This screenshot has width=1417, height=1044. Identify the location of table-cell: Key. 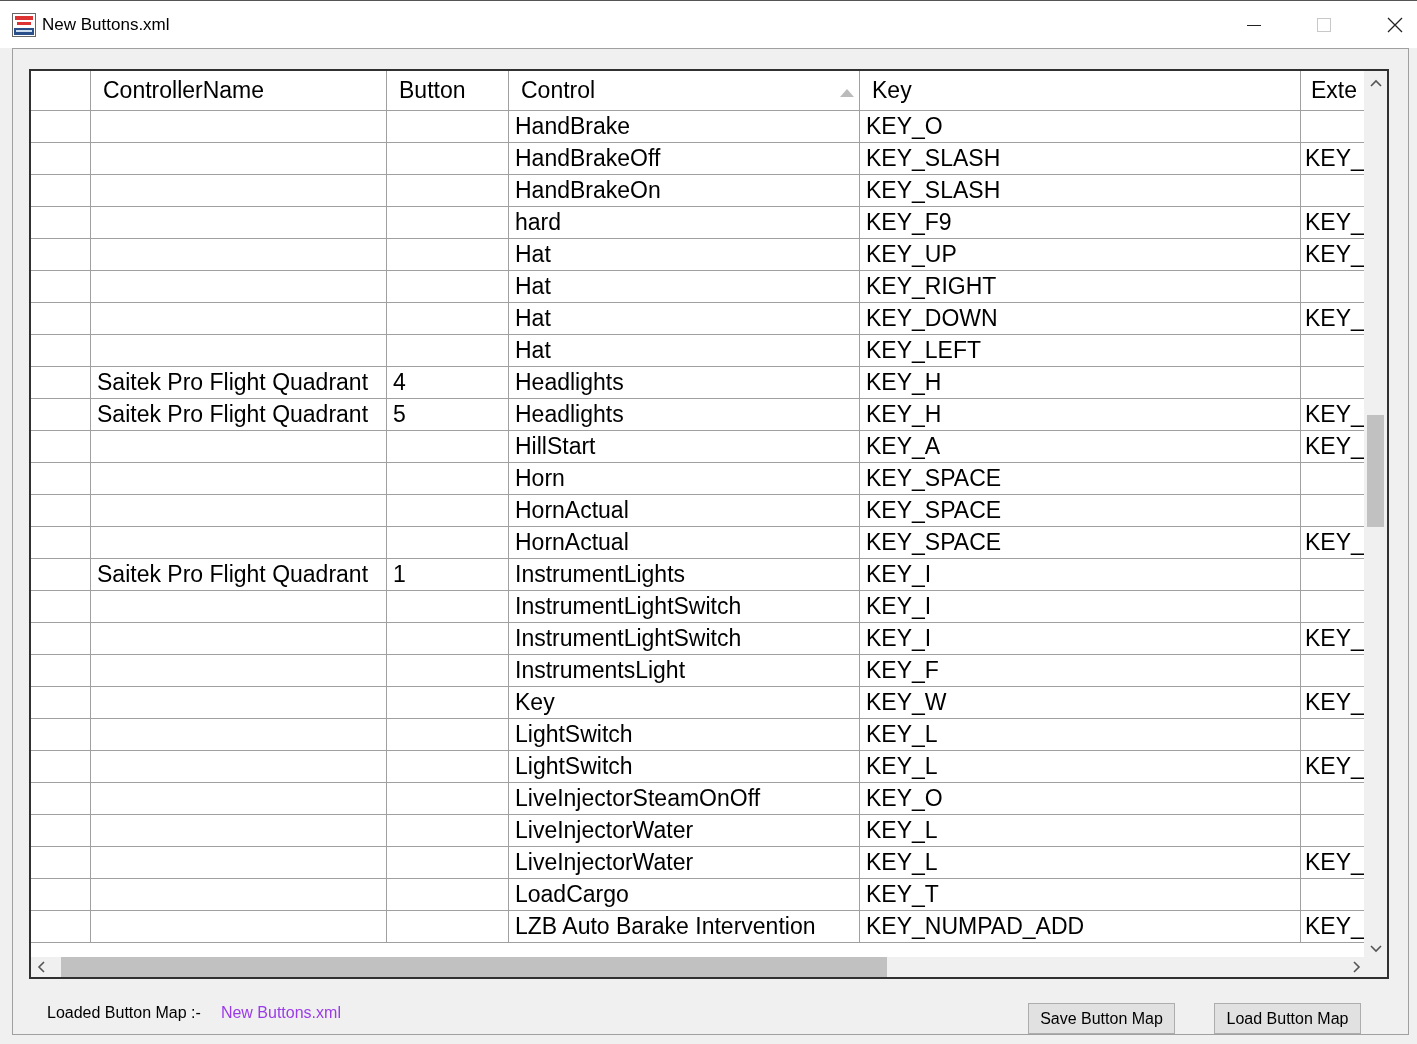
(535, 702).